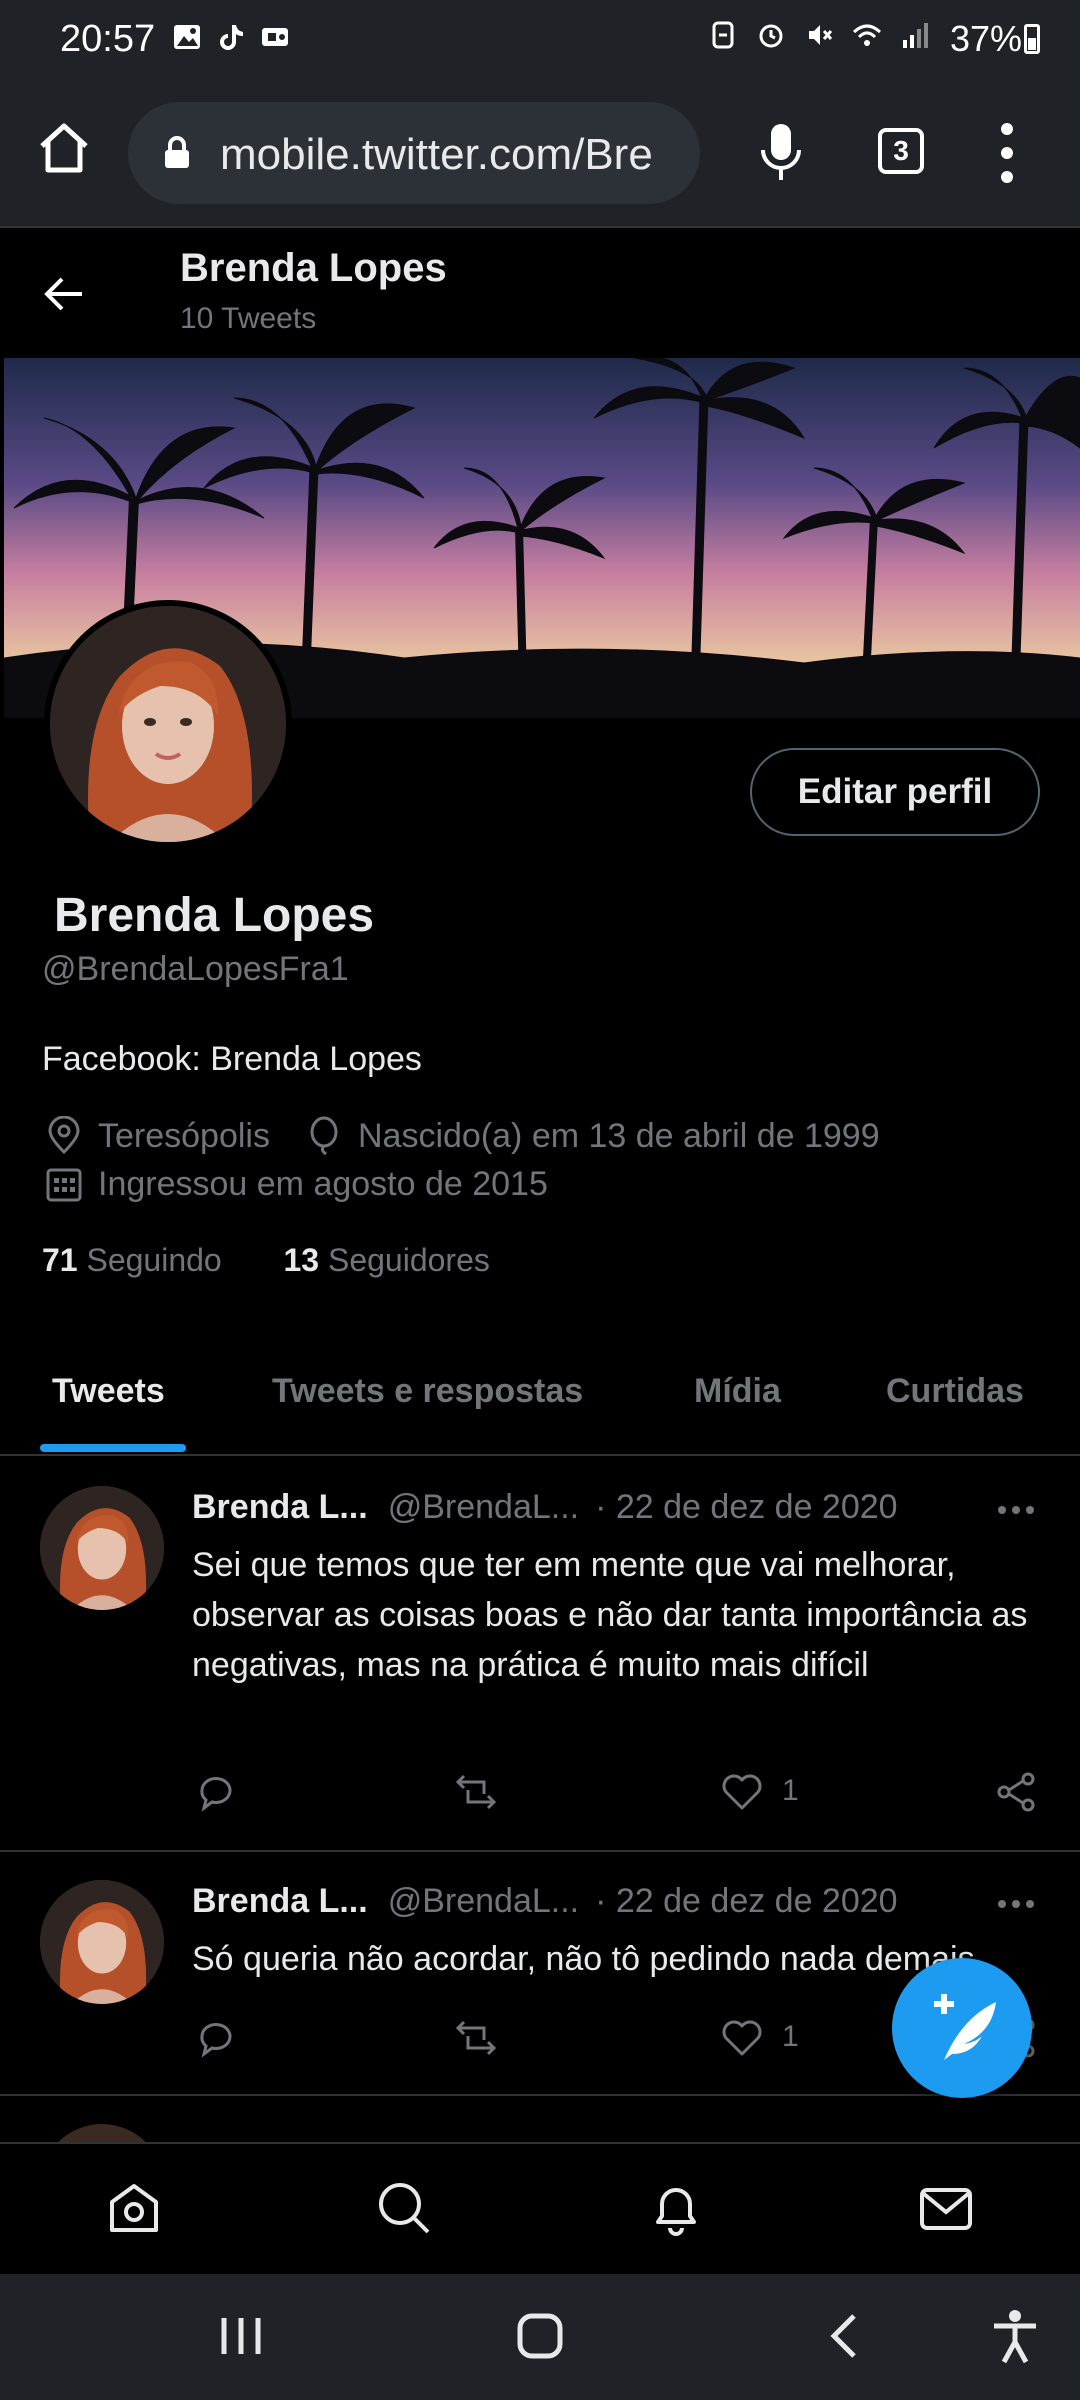 Image resolution: width=1080 pixels, height=2400 pixels. I want to click on compose-feather-icon, so click(965, 2027).